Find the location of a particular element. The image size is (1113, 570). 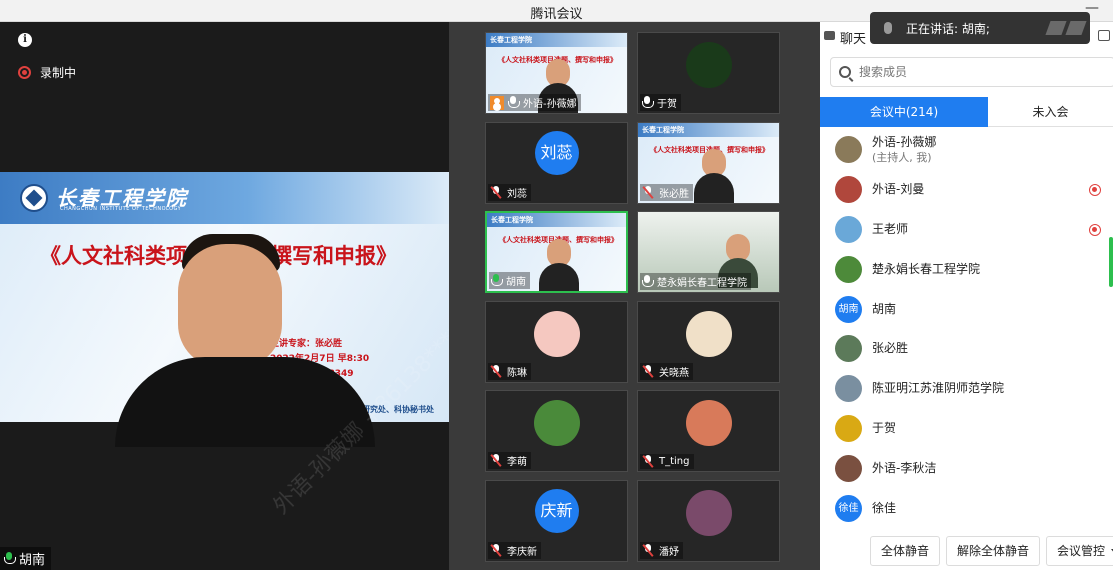

video-tile: 庆新 李庆新 is located at coordinates (556, 520).